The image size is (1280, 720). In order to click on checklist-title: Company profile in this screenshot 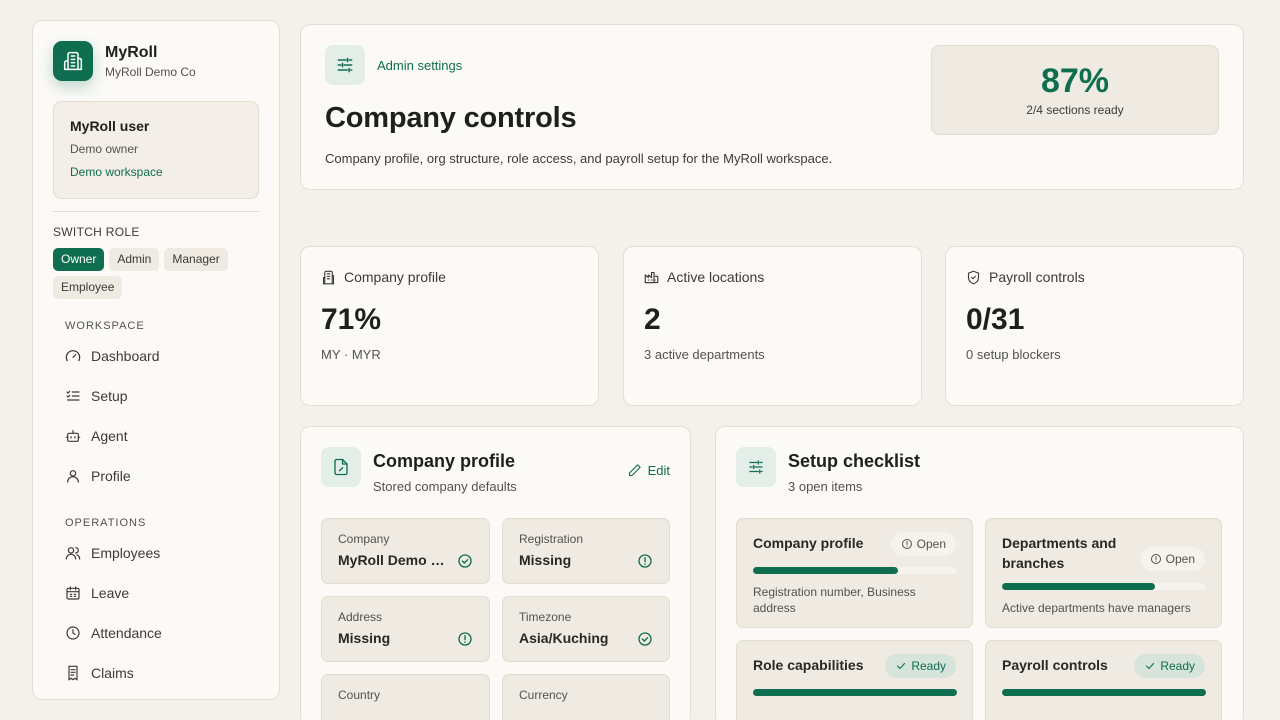, I will do `click(808, 543)`.